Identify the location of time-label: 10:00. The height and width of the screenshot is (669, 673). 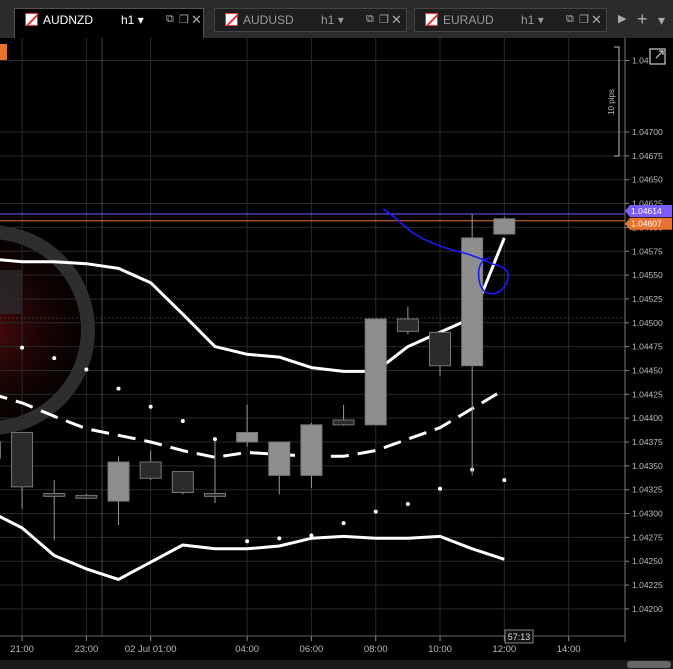
(440, 649).